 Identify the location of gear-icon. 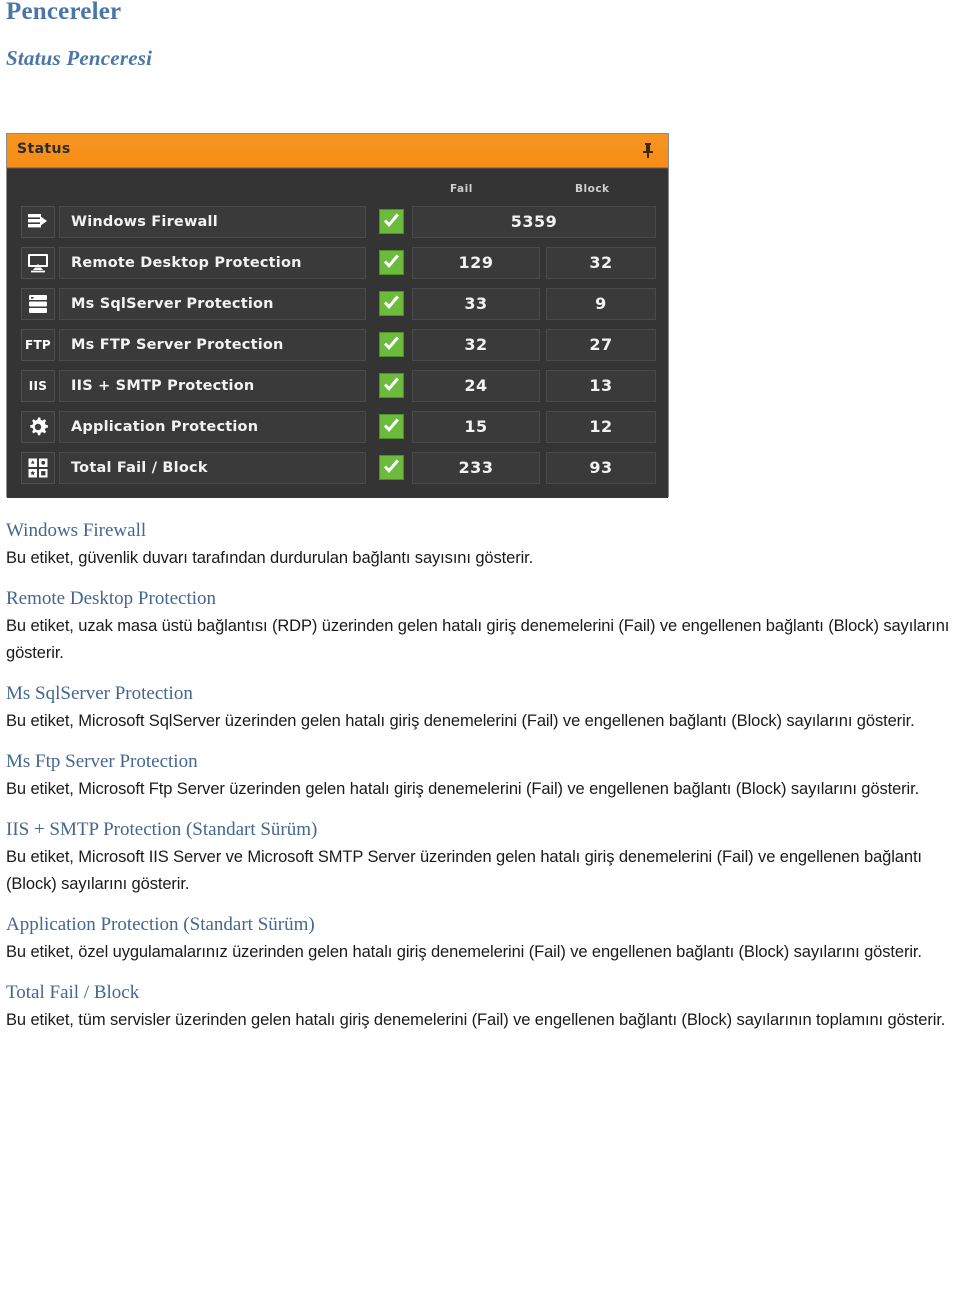
(38, 427).